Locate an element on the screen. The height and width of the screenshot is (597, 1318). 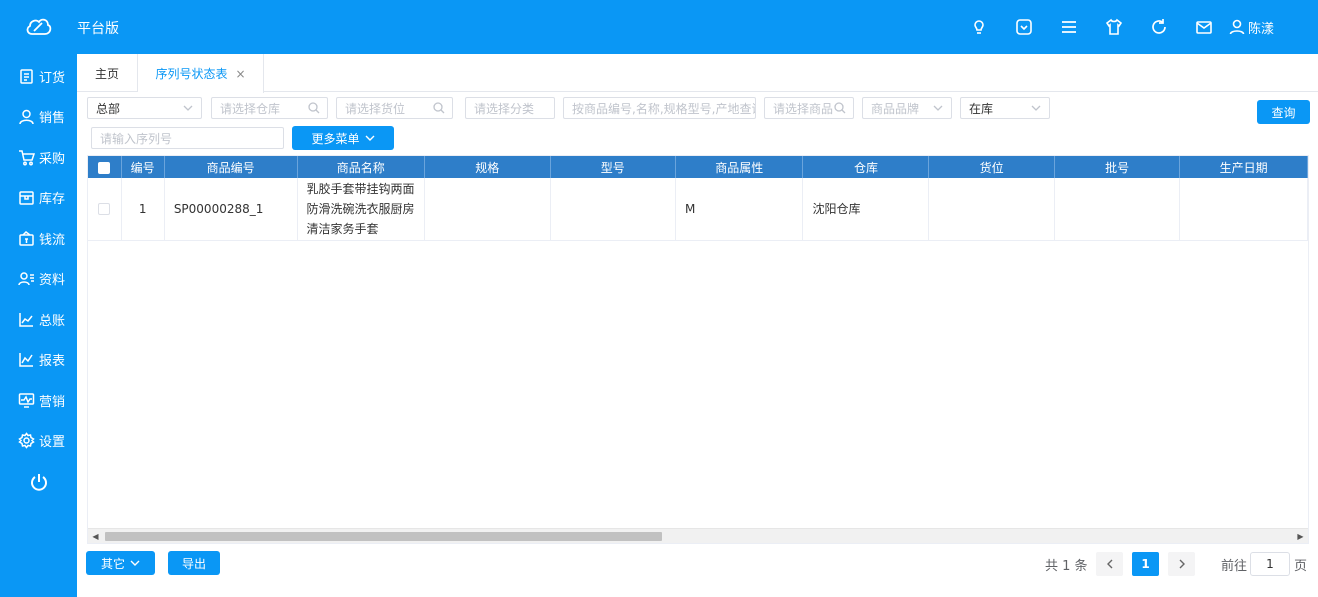
search-icon is located at coordinates (840, 108).